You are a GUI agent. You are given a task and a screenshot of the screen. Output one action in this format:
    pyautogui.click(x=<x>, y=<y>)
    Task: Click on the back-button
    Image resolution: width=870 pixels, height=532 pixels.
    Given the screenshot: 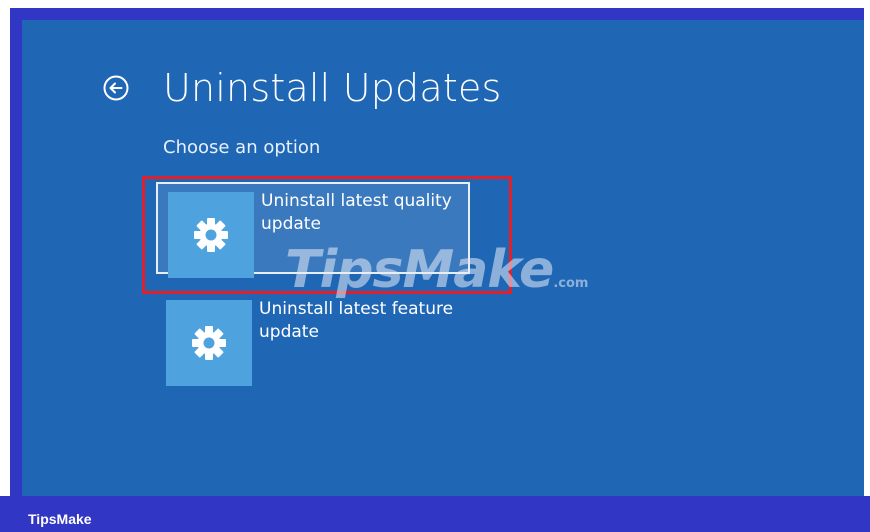 What is the action you would take?
    pyautogui.click(x=116, y=88)
    